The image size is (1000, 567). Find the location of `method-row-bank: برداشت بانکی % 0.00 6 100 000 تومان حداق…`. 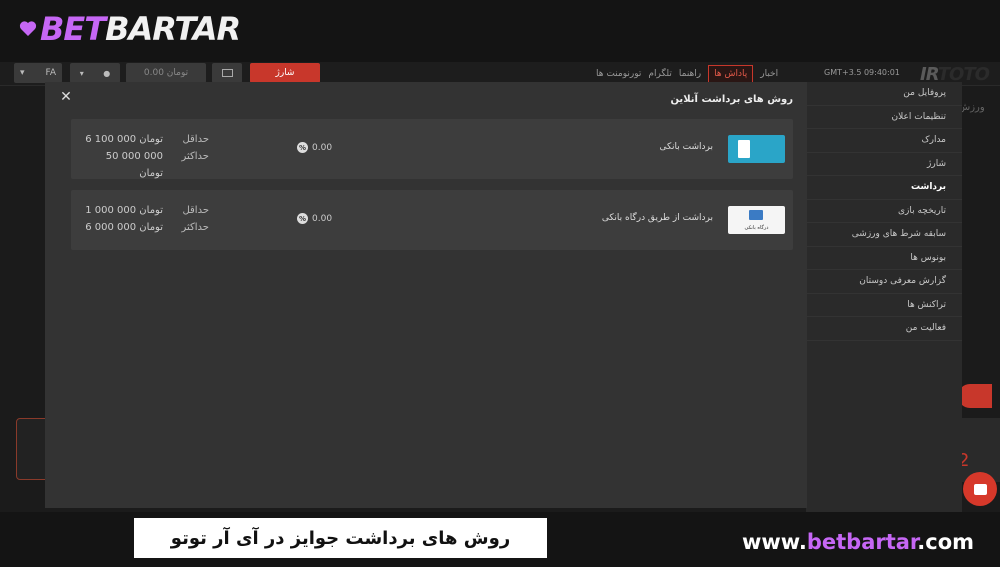

method-row-bank: برداشت بانکی % 0.00 6 100 000 تومان حداق… is located at coordinates (432, 149).